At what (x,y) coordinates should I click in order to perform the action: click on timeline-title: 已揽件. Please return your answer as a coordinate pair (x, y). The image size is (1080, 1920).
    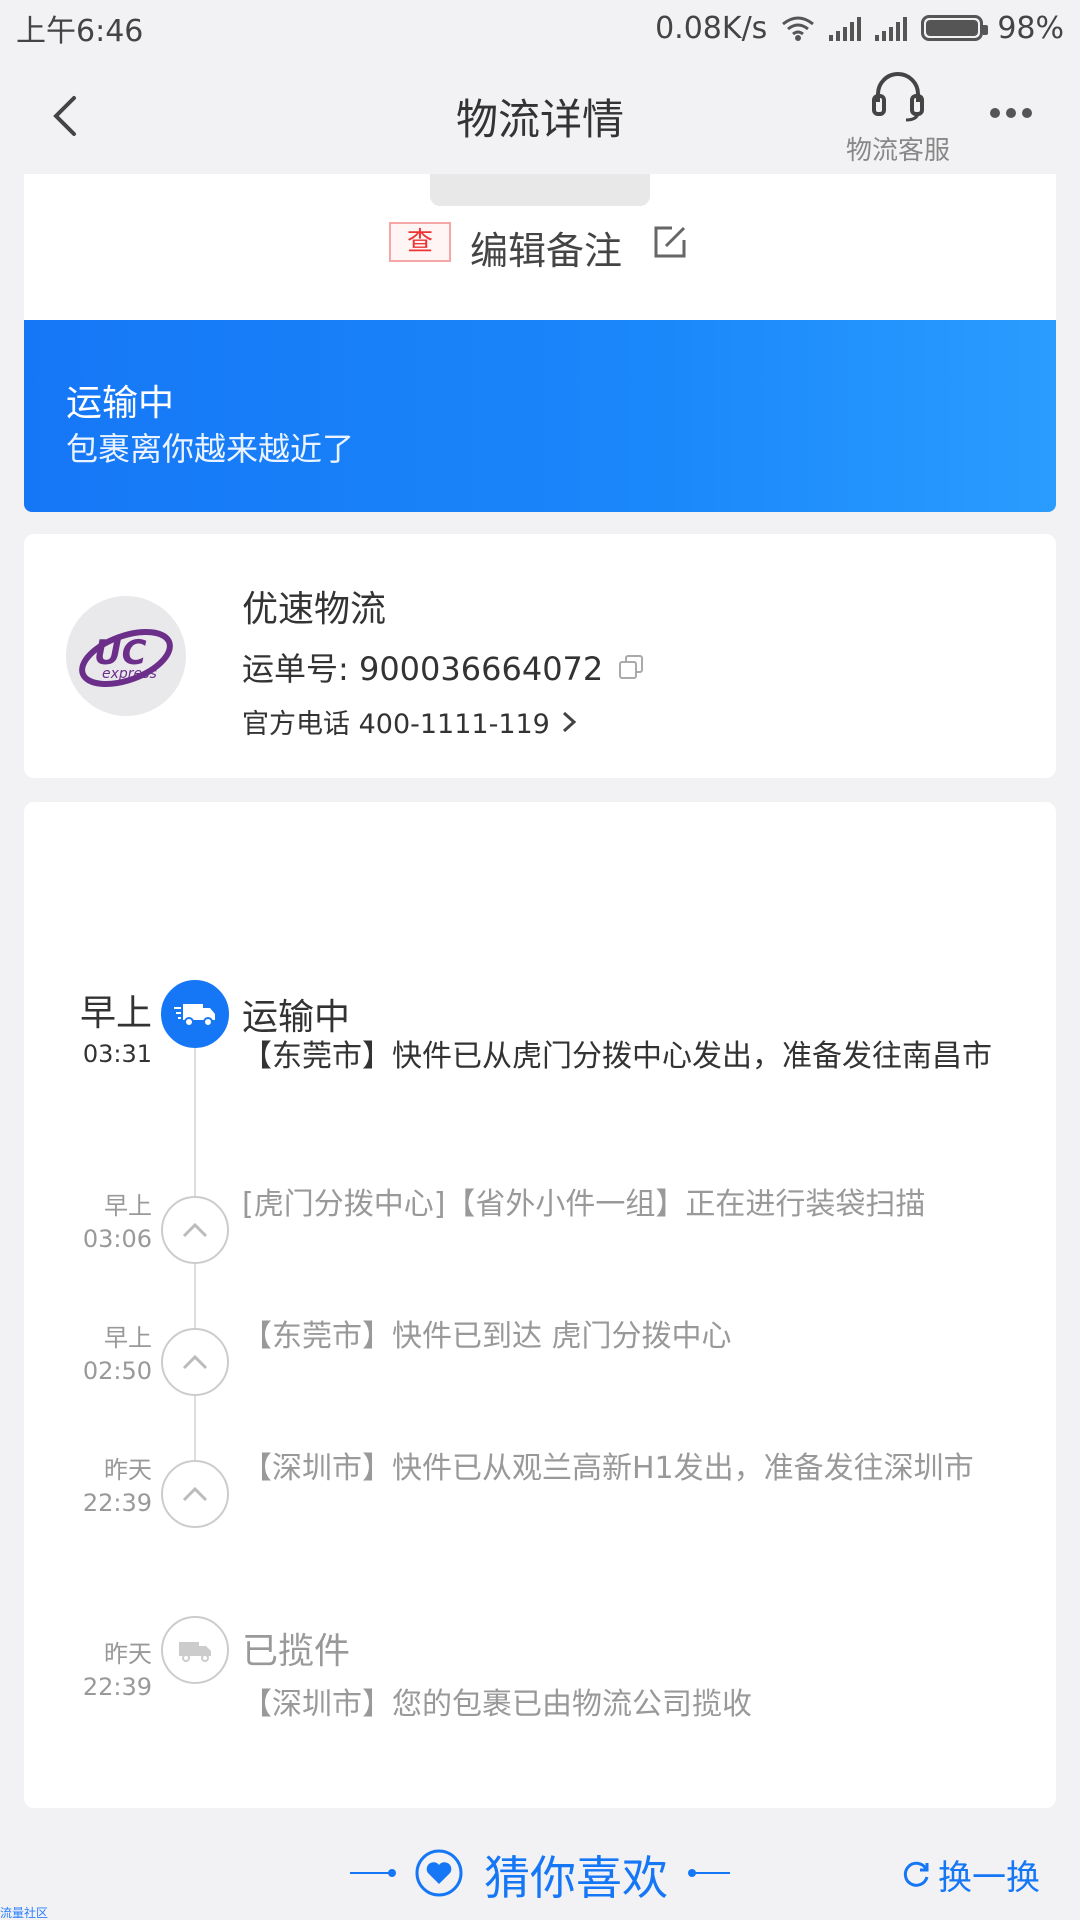
    Looking at the image, I should click on (296, 1651).